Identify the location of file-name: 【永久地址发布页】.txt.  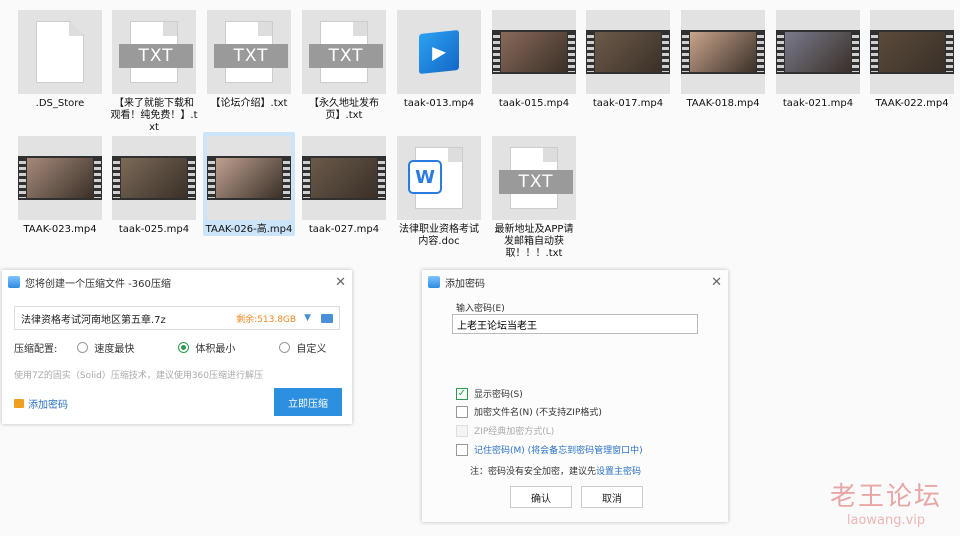
(344, 109).